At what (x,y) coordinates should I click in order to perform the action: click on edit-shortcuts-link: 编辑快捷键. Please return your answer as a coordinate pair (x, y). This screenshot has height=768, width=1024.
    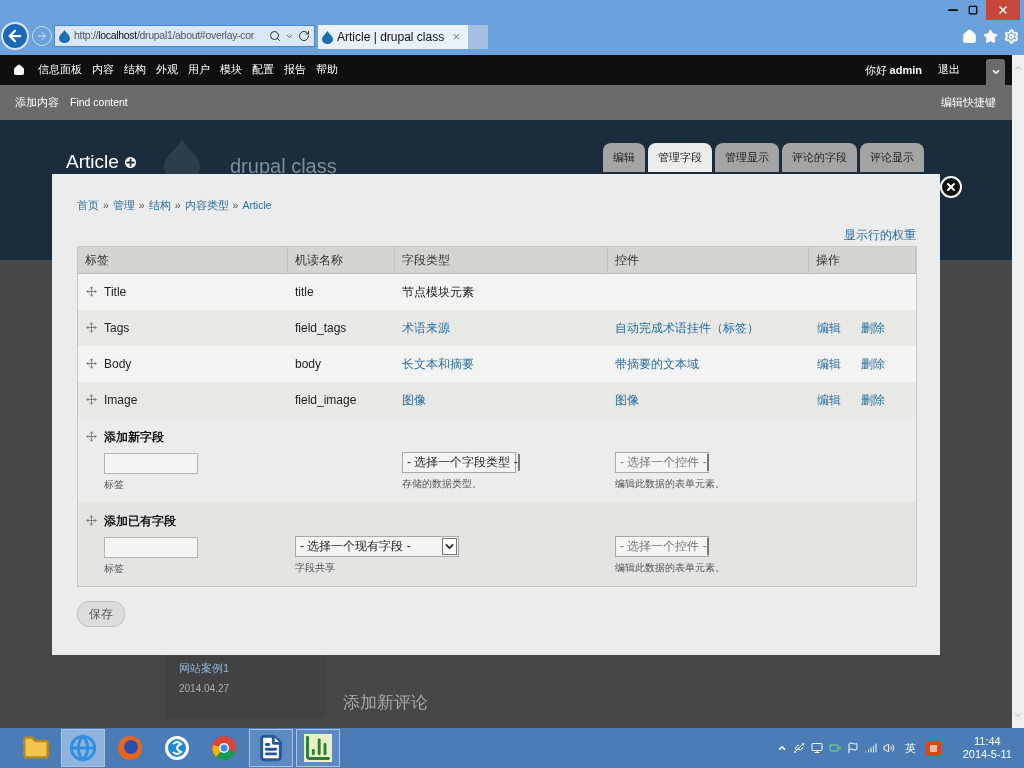
    Looking at the image, I should click on (968, 102).